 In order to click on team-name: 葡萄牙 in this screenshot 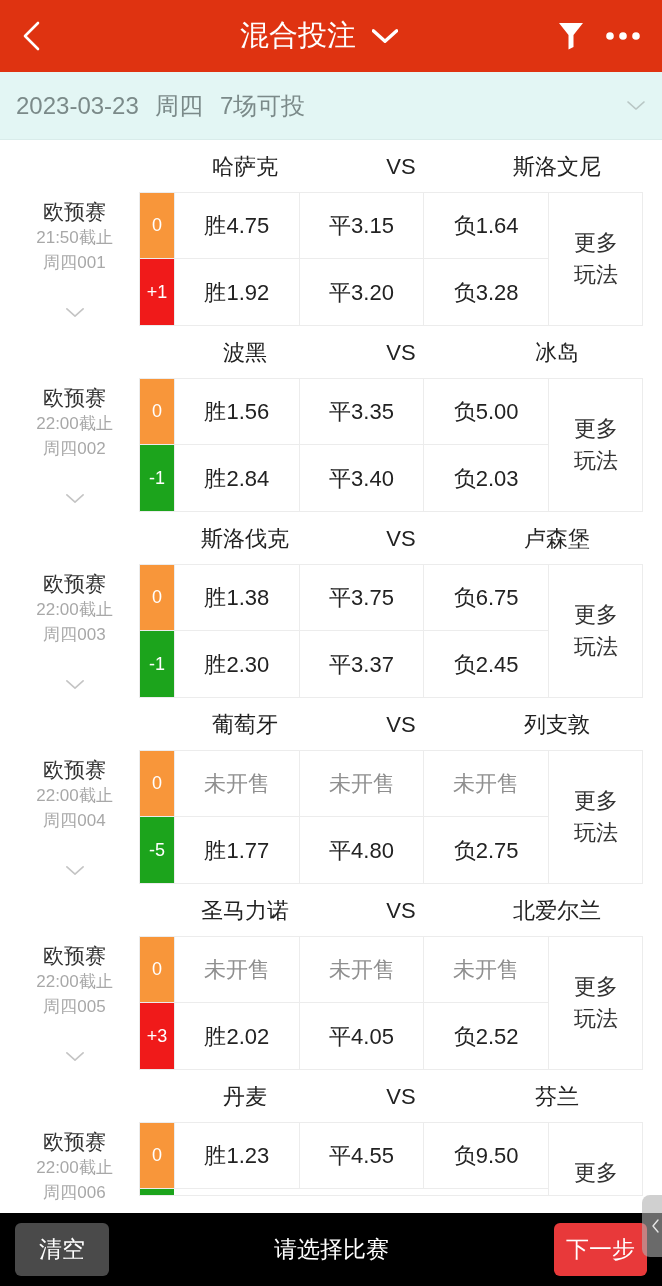, I will do `click(245, 724)`.